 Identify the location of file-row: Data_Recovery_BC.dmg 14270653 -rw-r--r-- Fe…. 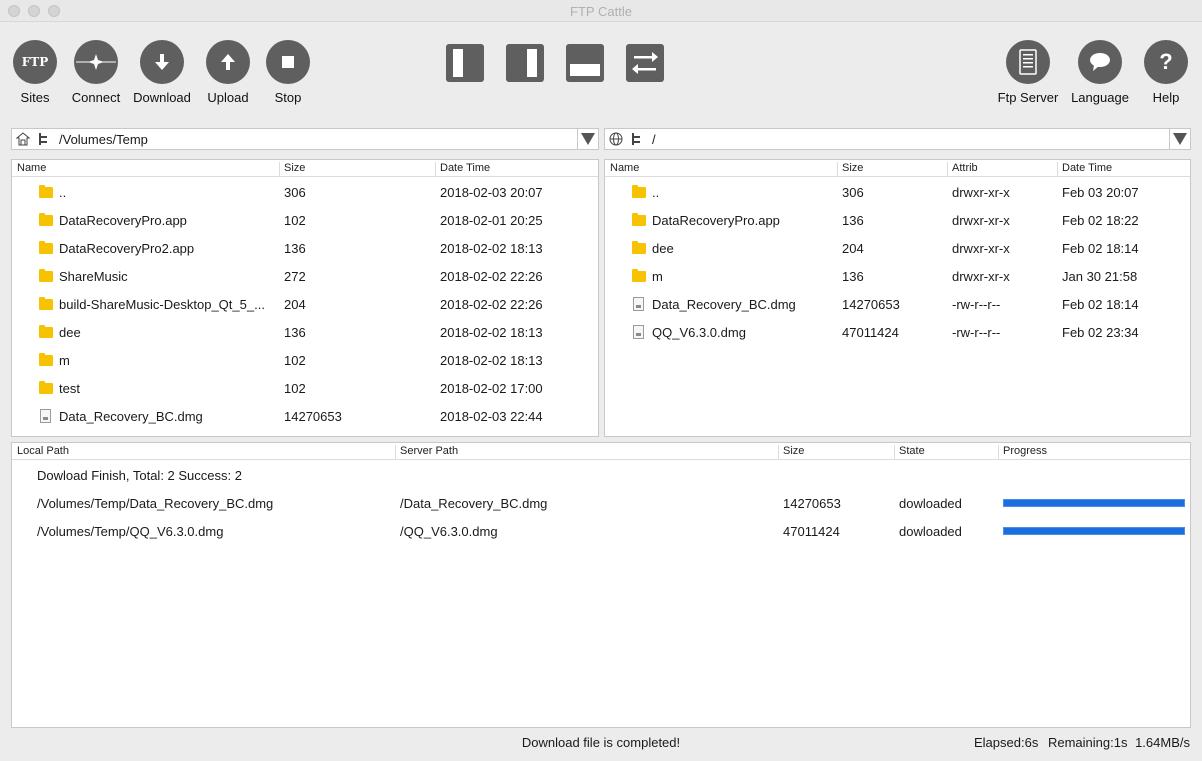
(897, 304).